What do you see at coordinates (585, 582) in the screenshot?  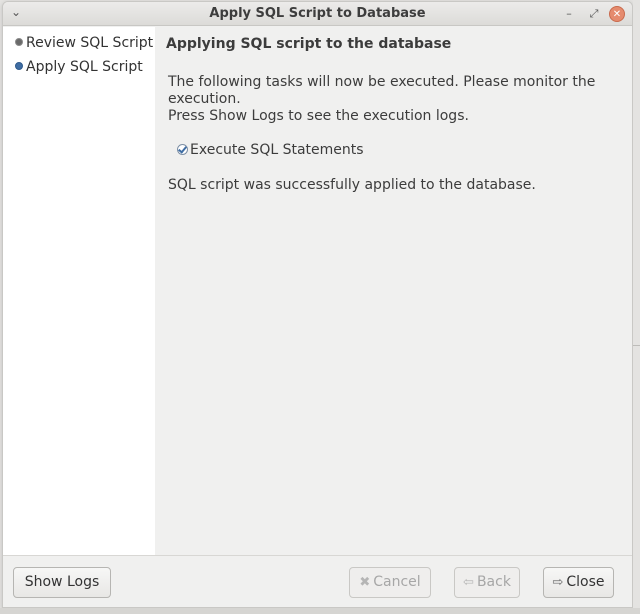 I see `close-label: Close` at bounding box center [585, 582].